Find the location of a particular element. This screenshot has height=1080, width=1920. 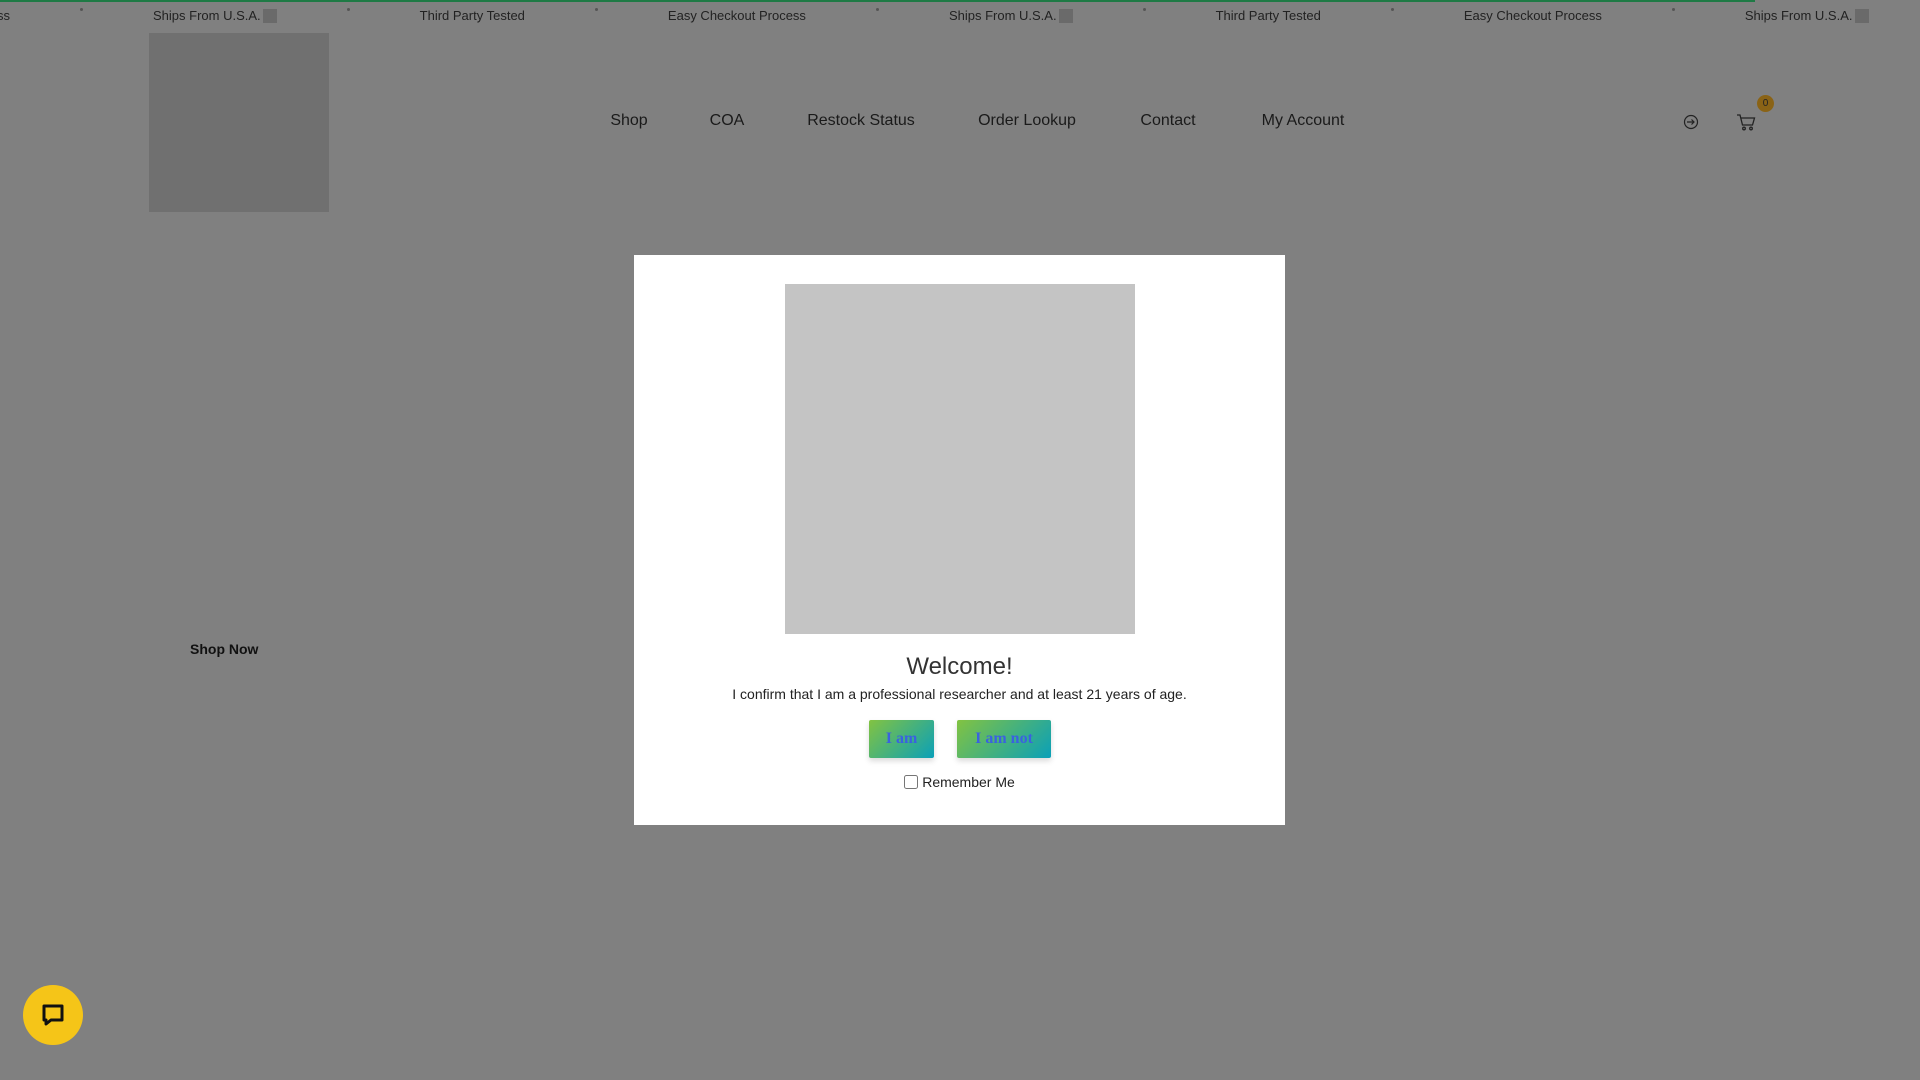

modal-title: Welcome! is located at coordinates (959, 666).